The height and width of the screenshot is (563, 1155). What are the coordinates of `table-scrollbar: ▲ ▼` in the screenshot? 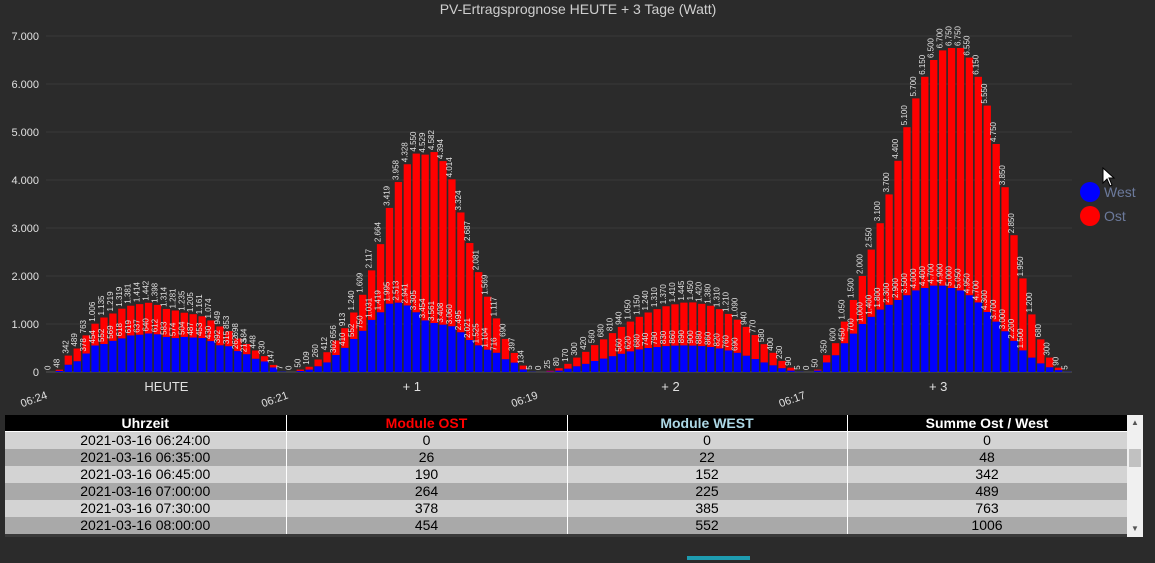 It's located at (1135, 476).